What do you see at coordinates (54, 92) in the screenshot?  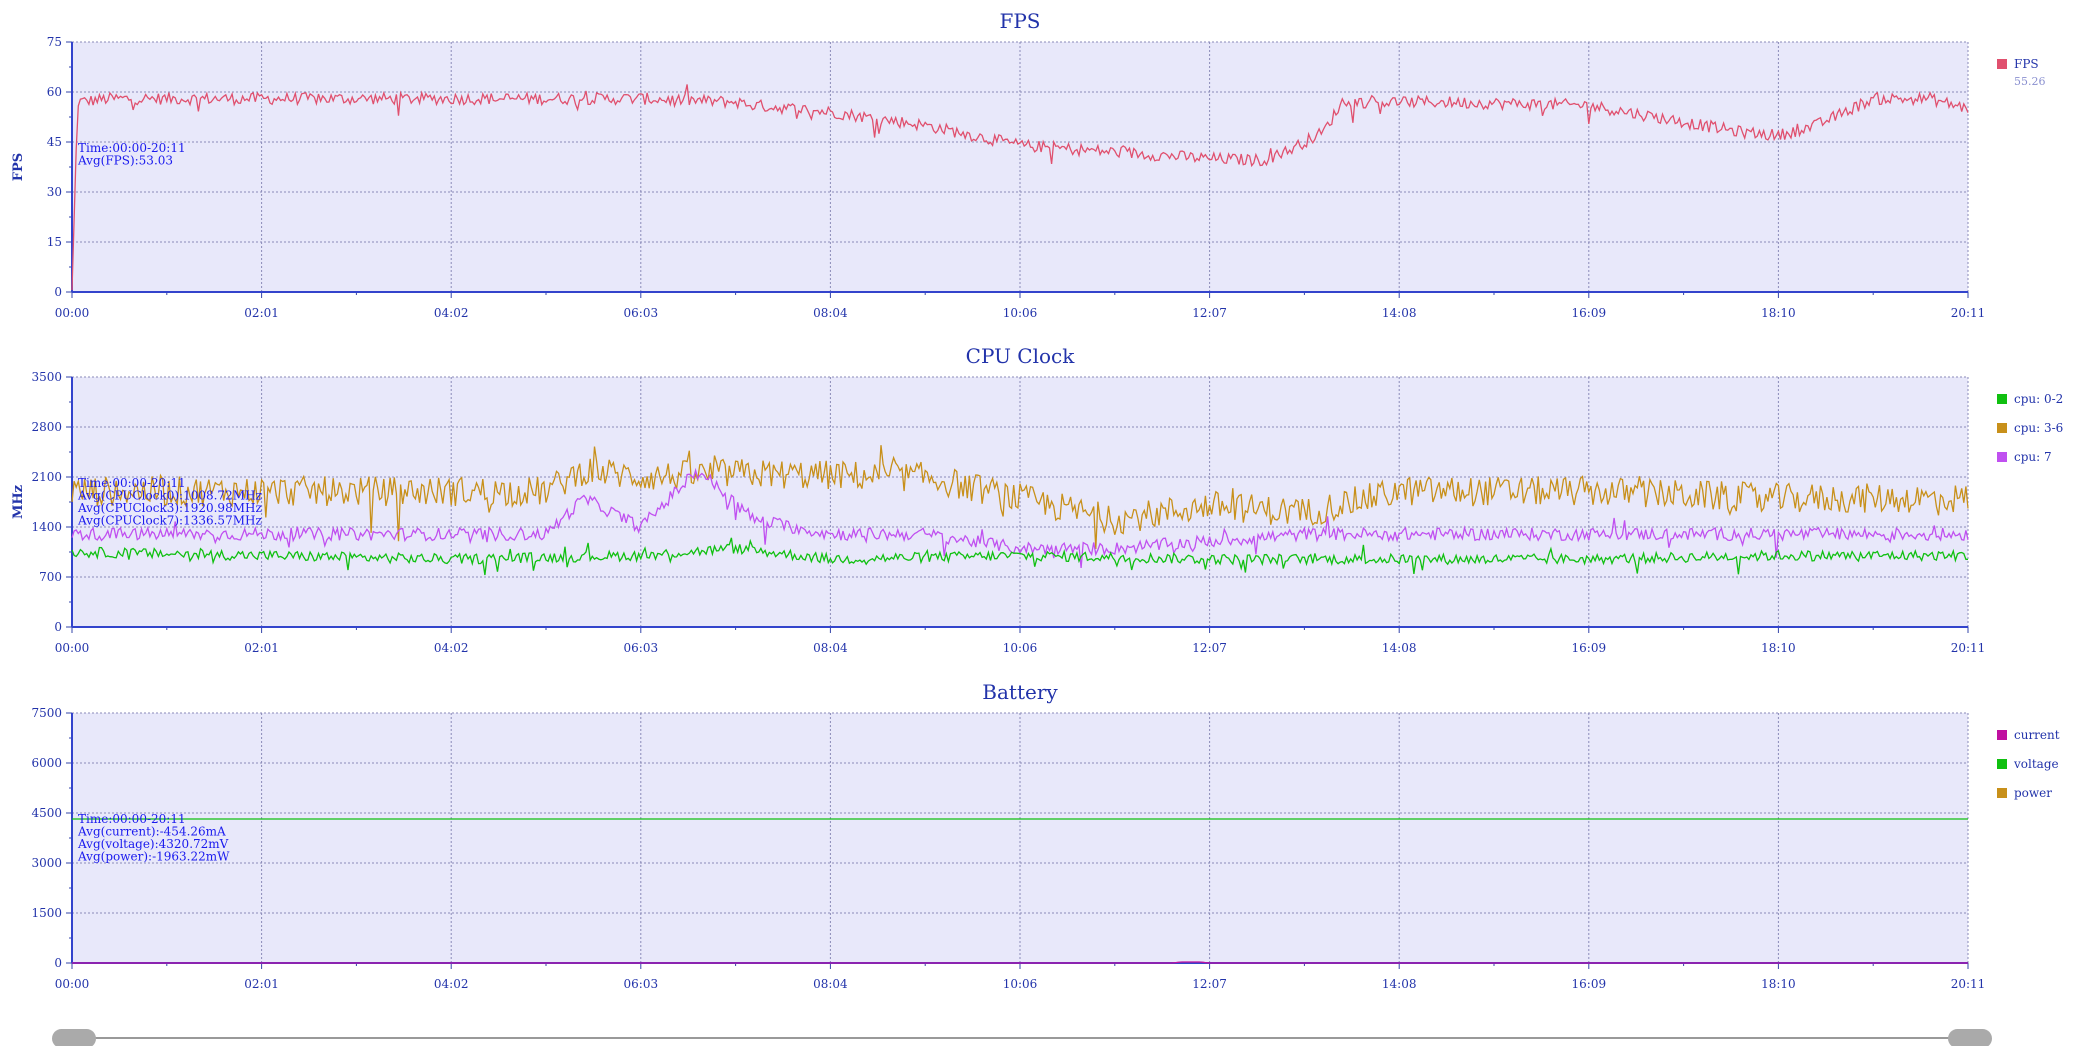 I see `y-tick-label: 60` at bounding box center [54, 92].